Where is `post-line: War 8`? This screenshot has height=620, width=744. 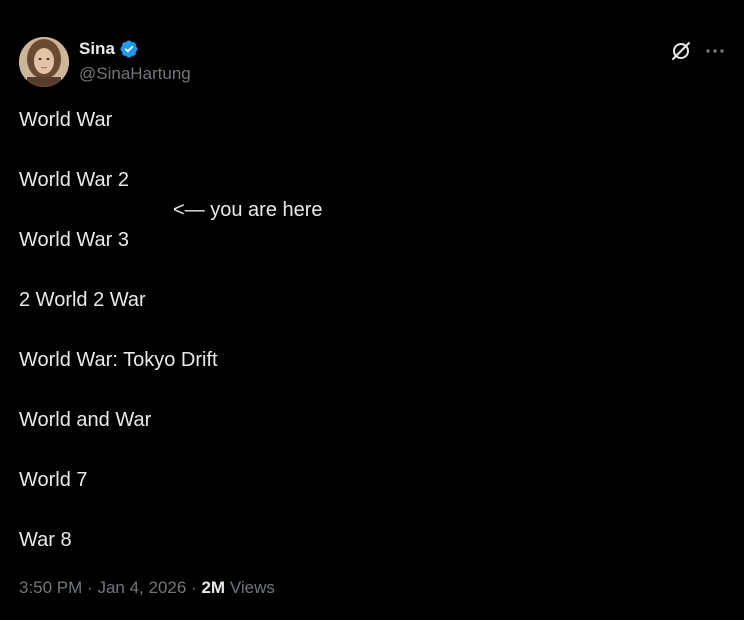
post-line: War 8 is located at coordinates (45, 540).